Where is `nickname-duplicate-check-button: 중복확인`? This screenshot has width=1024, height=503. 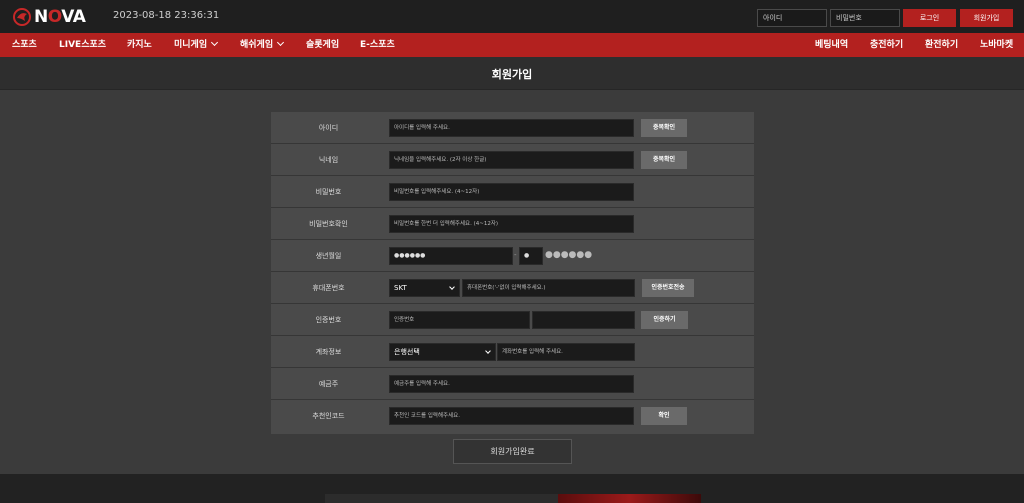
nickname-duplicate-check-button: 중복확인 is located at coordinates (664, 160).